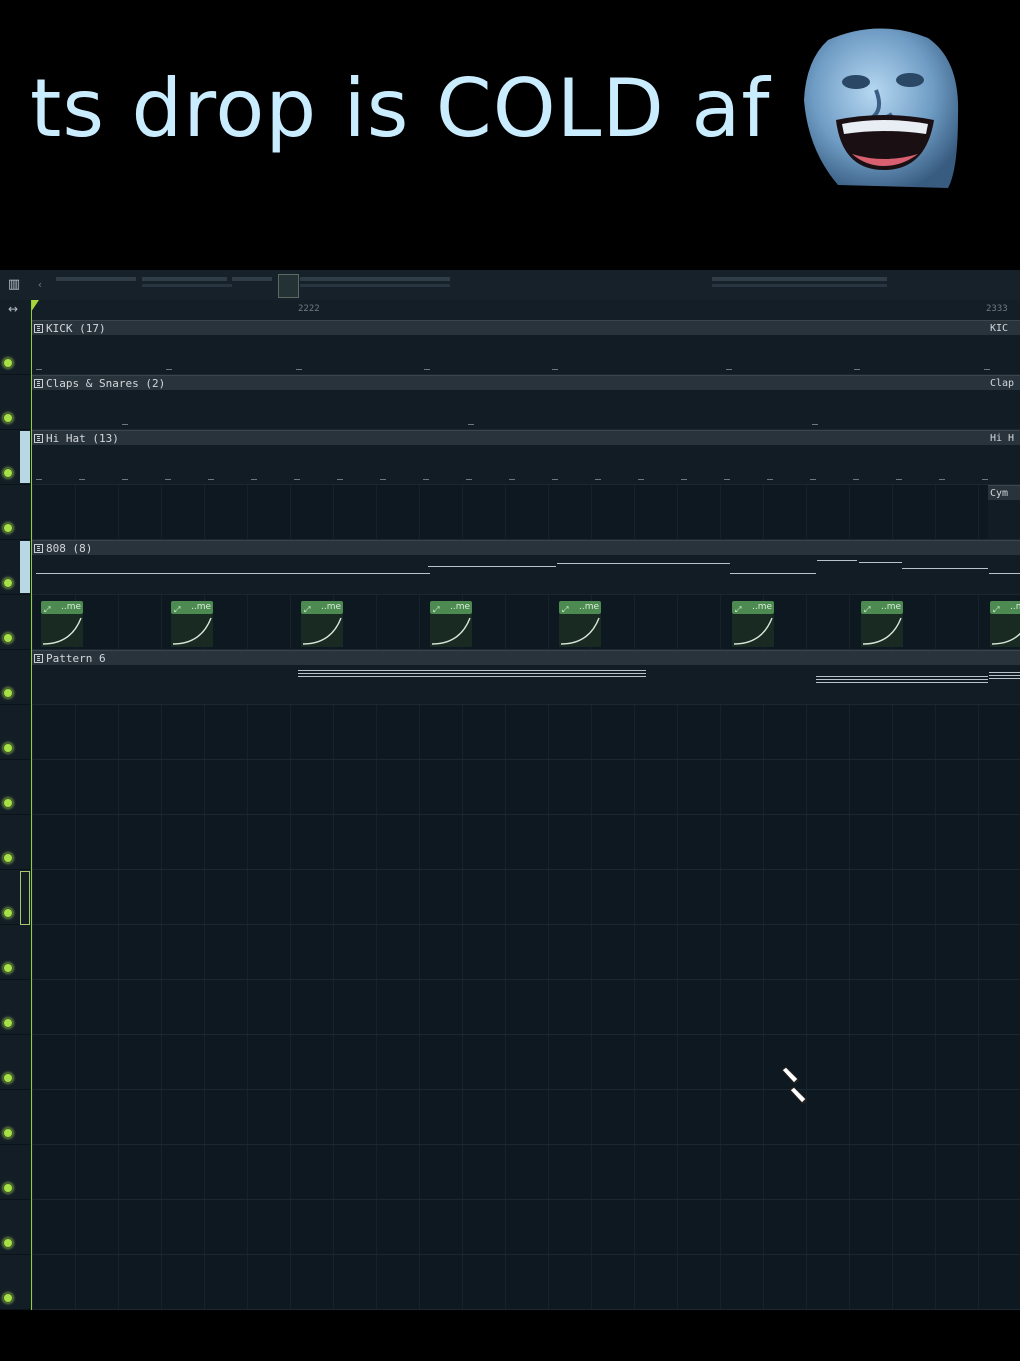 The height and width of the screenshot is (1361, 1020). What do you see at coordinates (1004, 493) in the screenshot?
I see `pattern-clip-header: Cym` at bounding box center [1004, 493].